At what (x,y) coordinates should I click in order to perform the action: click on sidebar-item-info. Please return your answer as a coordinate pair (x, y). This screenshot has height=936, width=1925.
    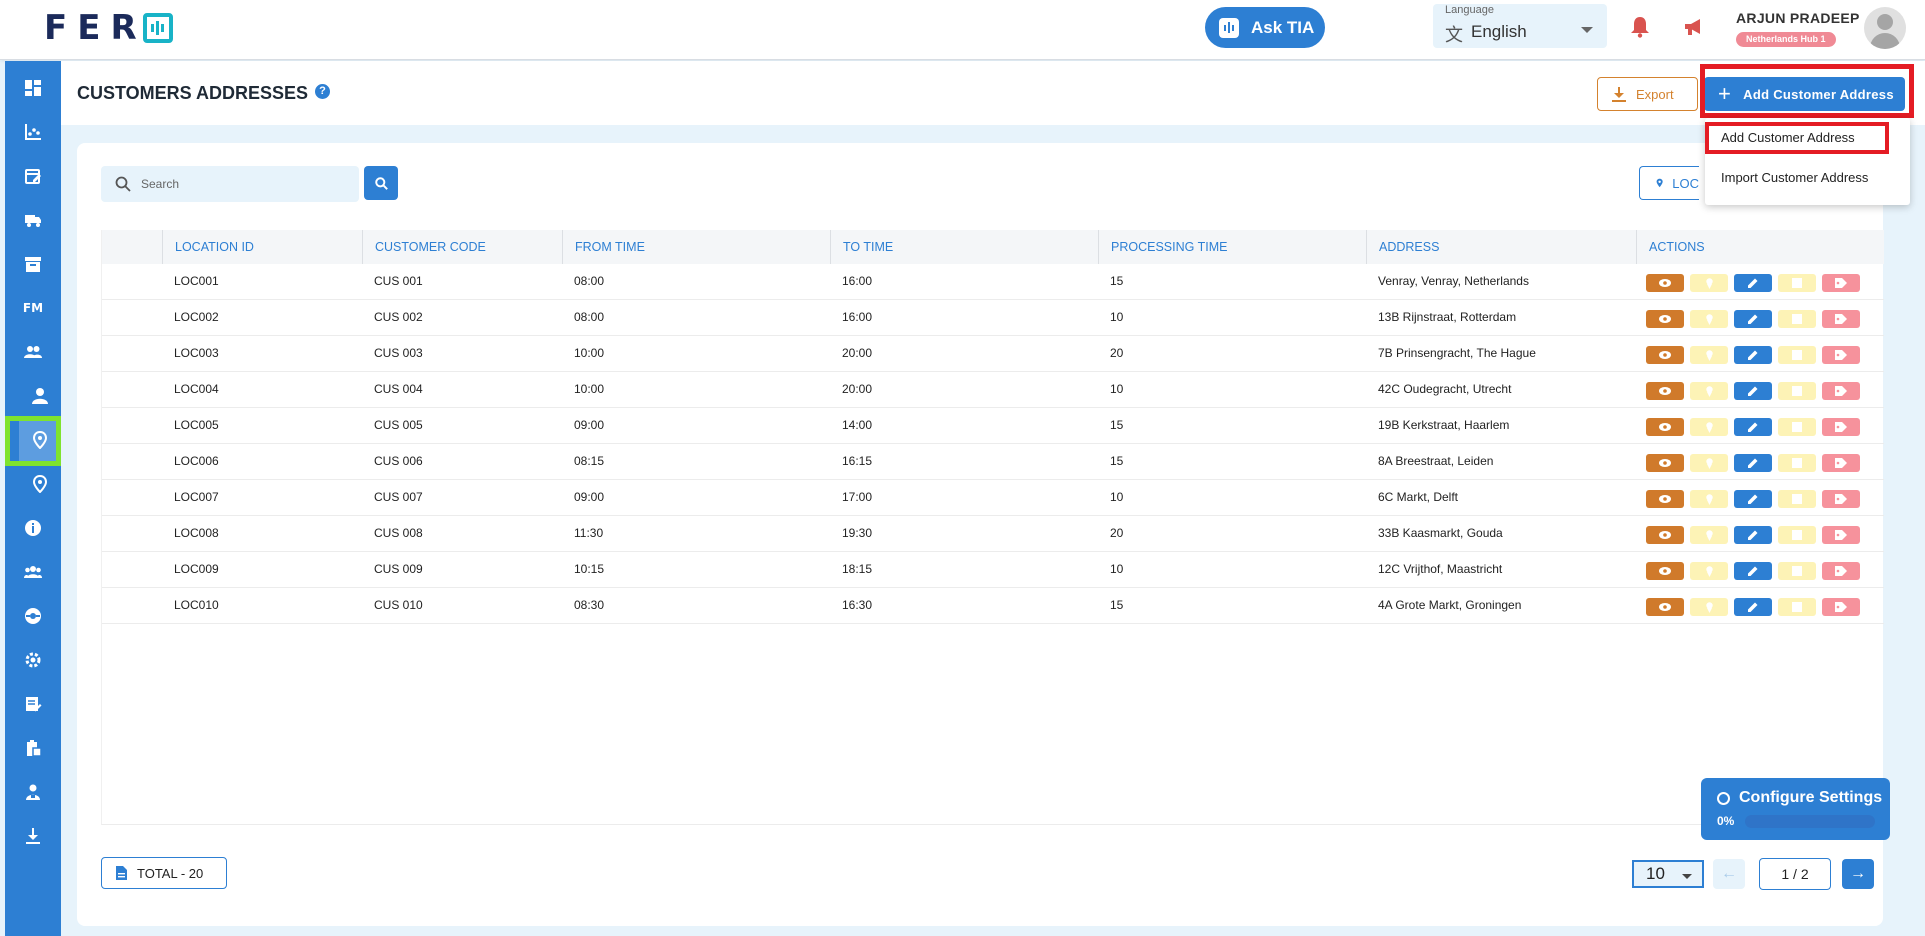
    Looking at the image, I should click on (33, 528).